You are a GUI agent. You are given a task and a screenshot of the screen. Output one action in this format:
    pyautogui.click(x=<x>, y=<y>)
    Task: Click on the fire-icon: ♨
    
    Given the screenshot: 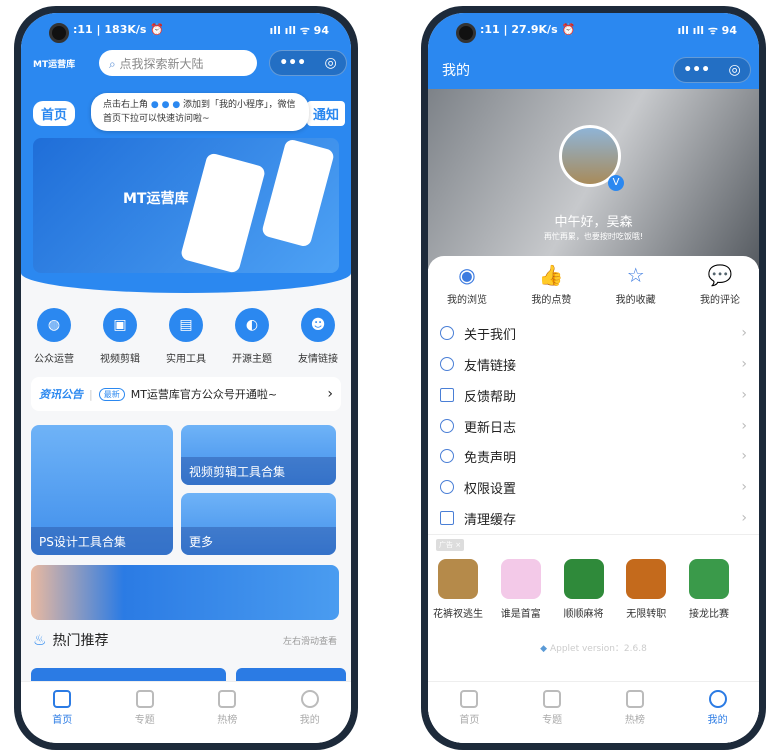 What is the action you would take?
    pyautogui.click(x=40, y=640)
    